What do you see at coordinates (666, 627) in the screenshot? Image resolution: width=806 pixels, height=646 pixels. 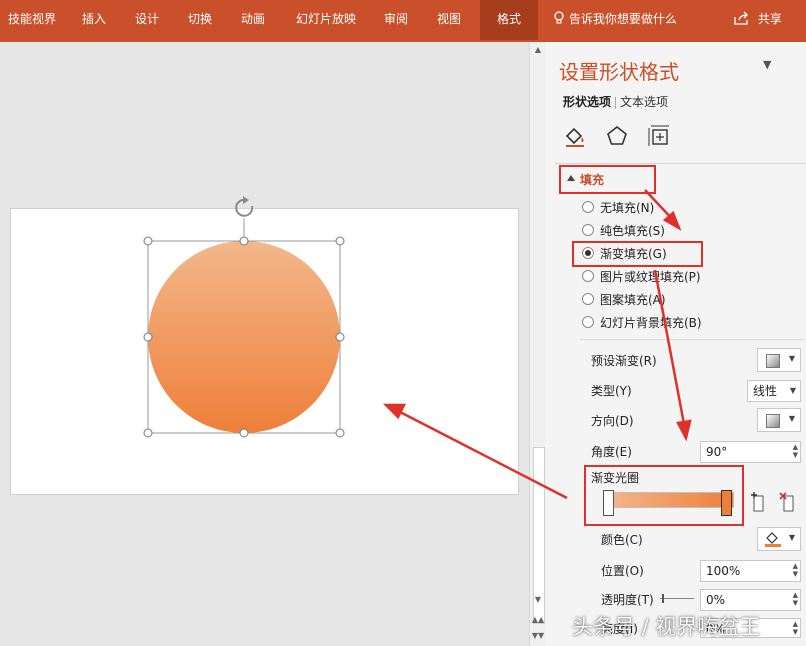 I see `watermark: 头条号 / 视界嗨盆王` at bounding box center [666, 627].